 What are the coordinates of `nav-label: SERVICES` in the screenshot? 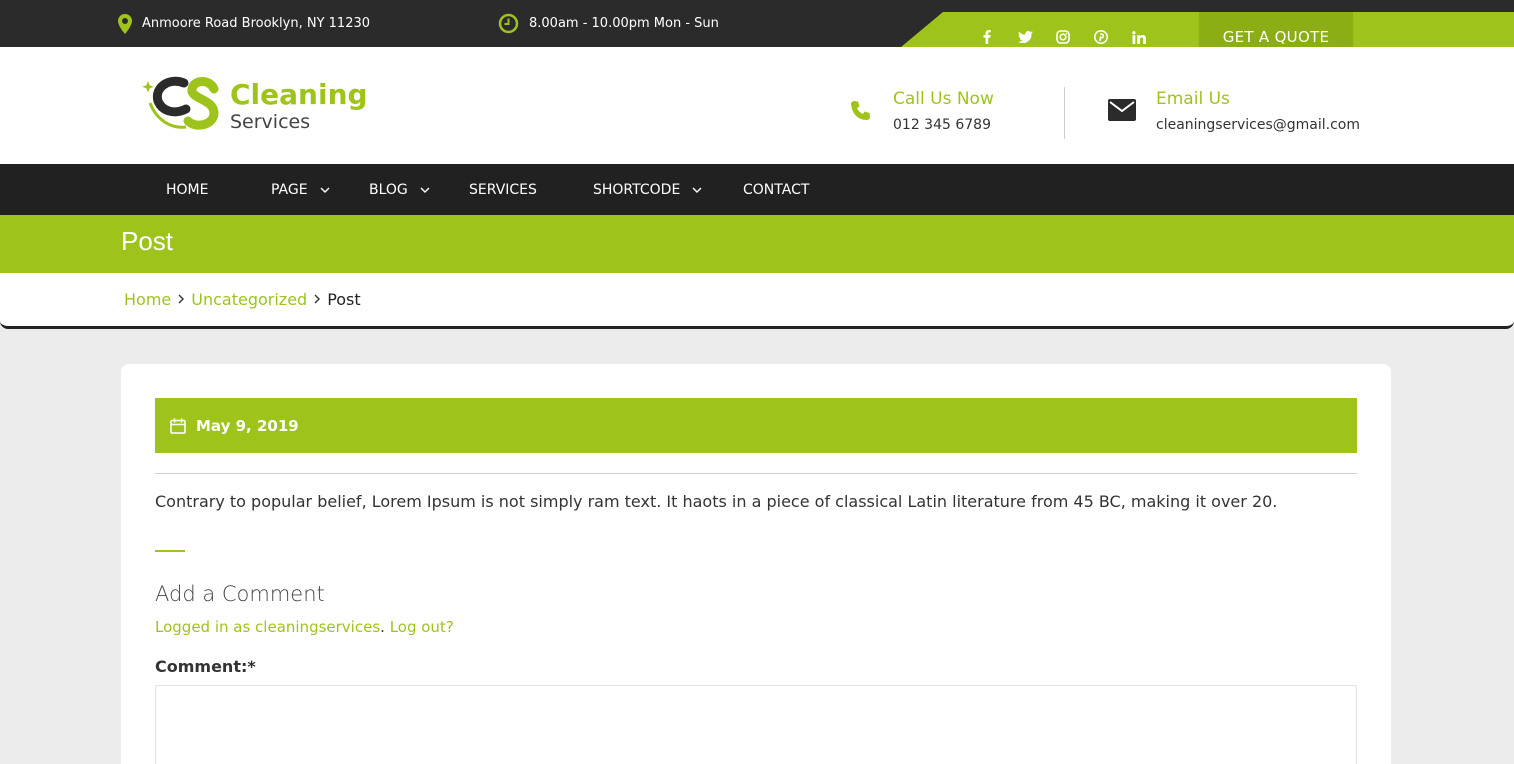 It's located at (503, 189).